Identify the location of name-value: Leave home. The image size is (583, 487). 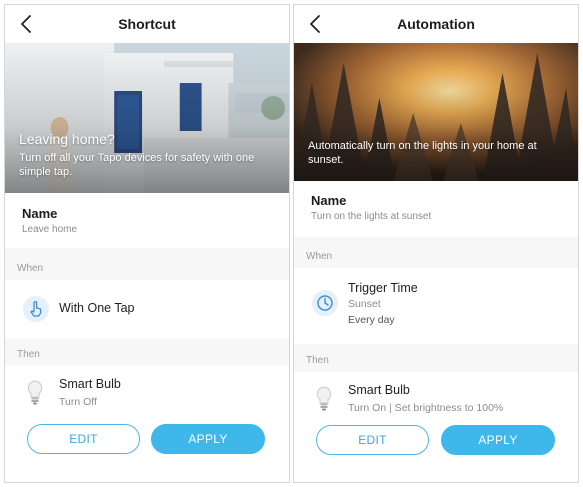
(50, 229).